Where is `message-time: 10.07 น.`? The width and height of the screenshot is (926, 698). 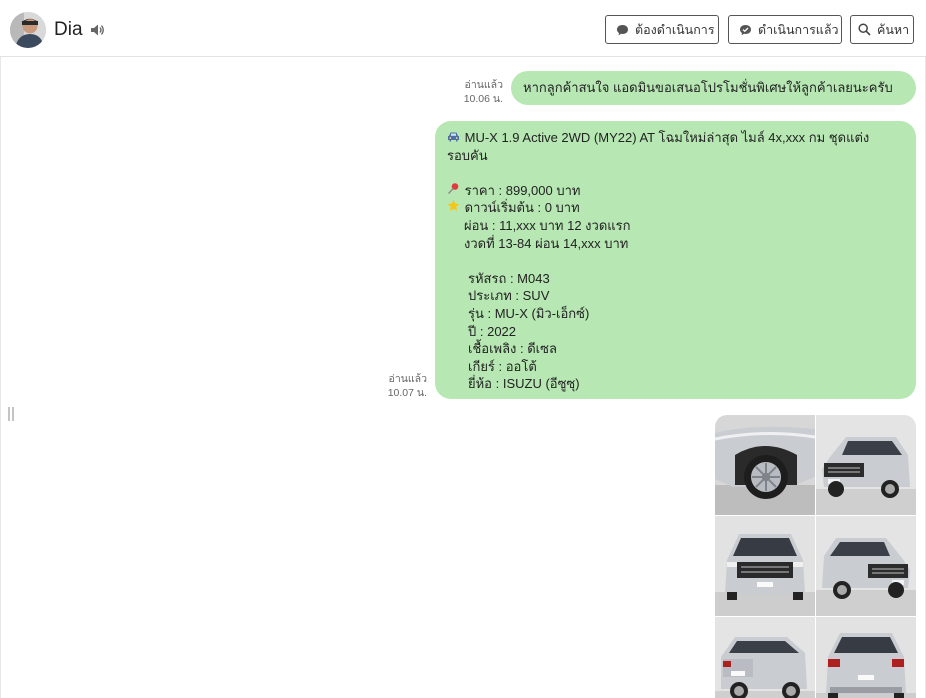
message-time: 10.07 น. is located at coordinates (407, 393).